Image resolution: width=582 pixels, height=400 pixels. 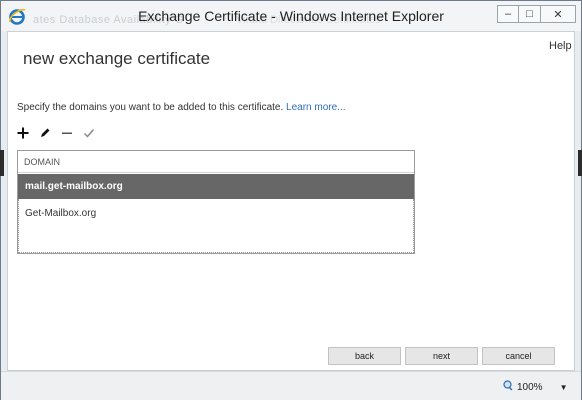 What do you see at coordinates (508, 14) in the screenshot?
I see `minimize-button: –` at bounding box center [508, 14].